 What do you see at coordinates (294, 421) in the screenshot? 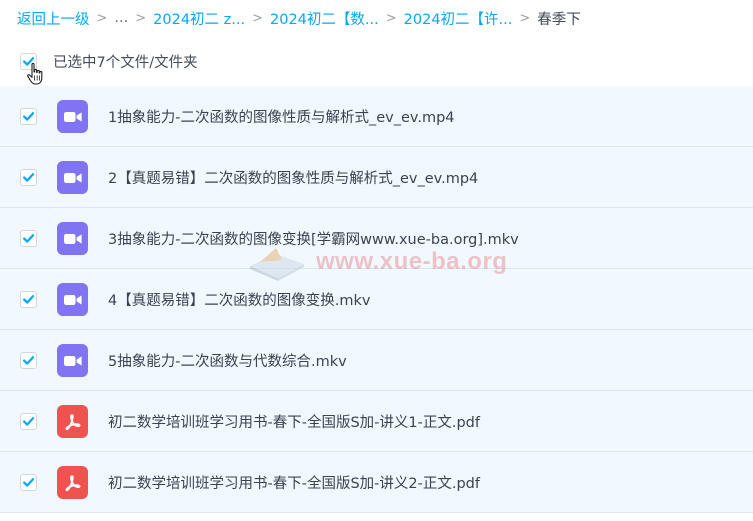
I see `file-name: 初二数学培训班学习用书-春下-全国版S加-讲义1-正文.pdf` at bounding box center [294, 421].